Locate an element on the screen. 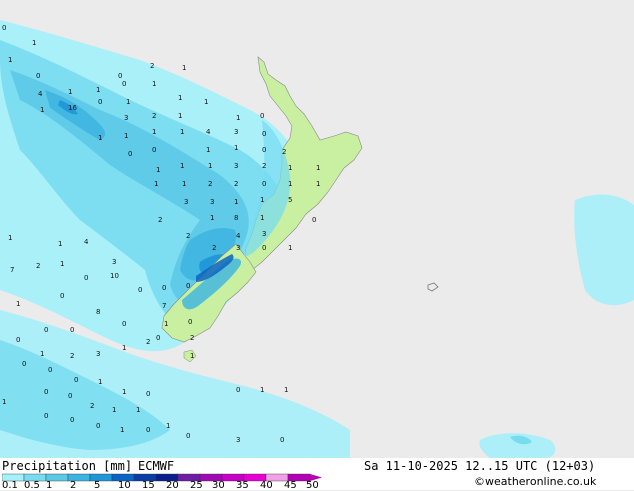  colorbar-tick: 20 is located at coordinates (172, 485).